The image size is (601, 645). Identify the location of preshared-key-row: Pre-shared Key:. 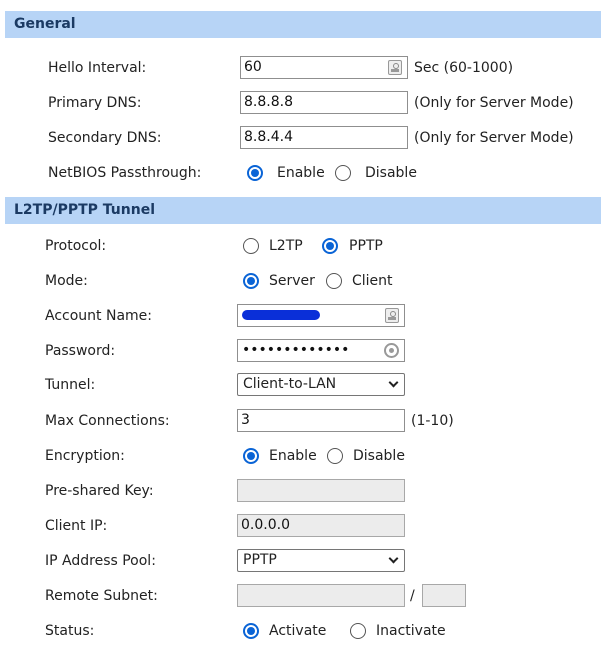
(300, 492).